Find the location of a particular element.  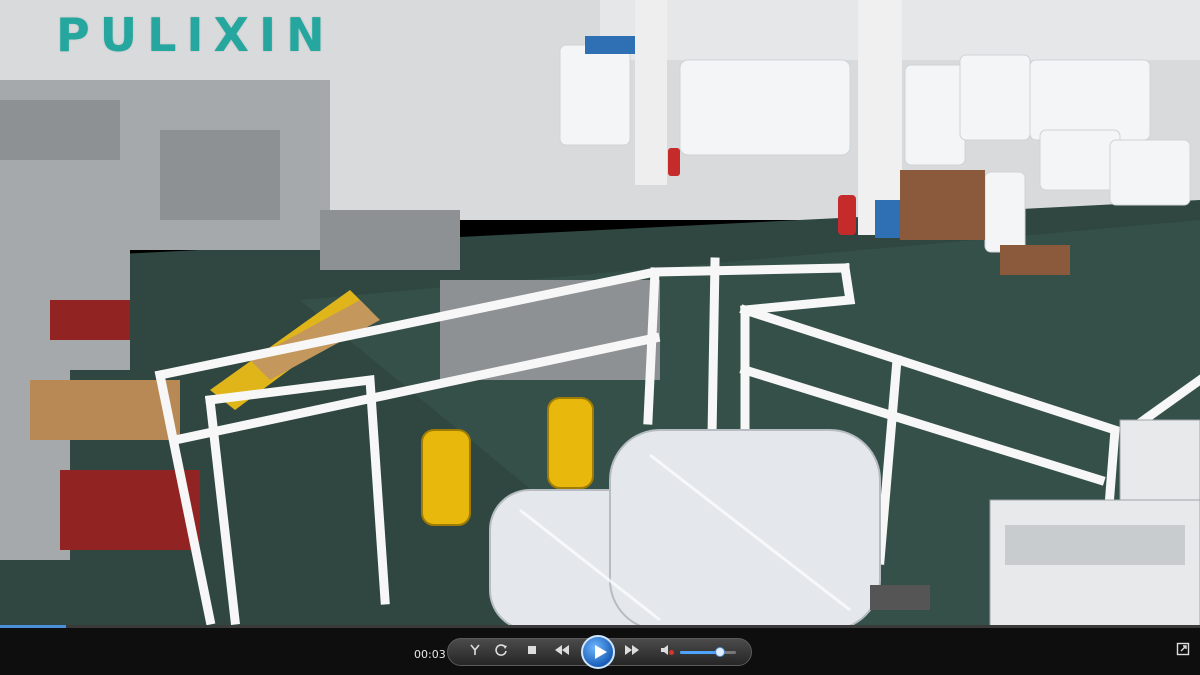

repeat-icon is located at coordinates (501, 652).